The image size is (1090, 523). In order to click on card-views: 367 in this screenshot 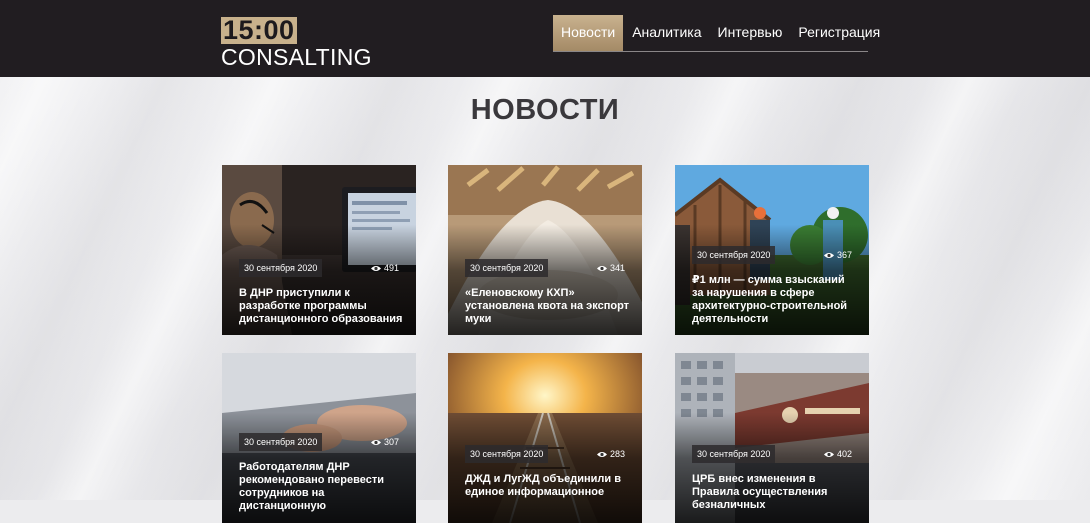, I will do `click(837, 255)`.